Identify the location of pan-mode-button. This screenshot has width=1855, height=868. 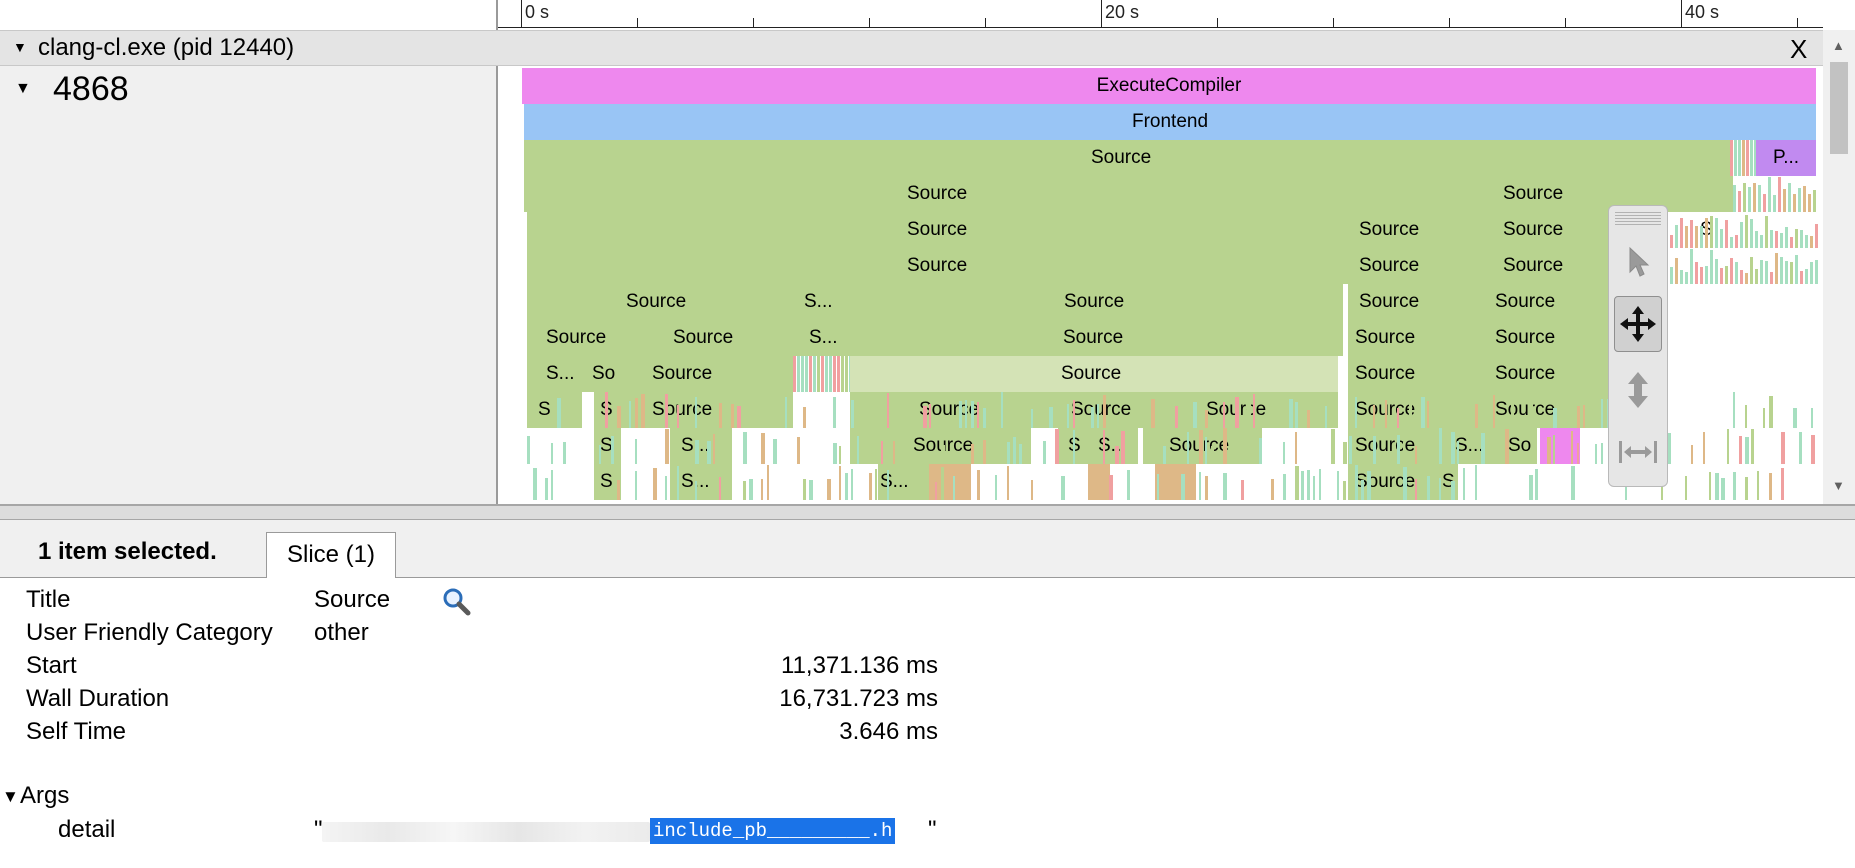
(1638, 324).